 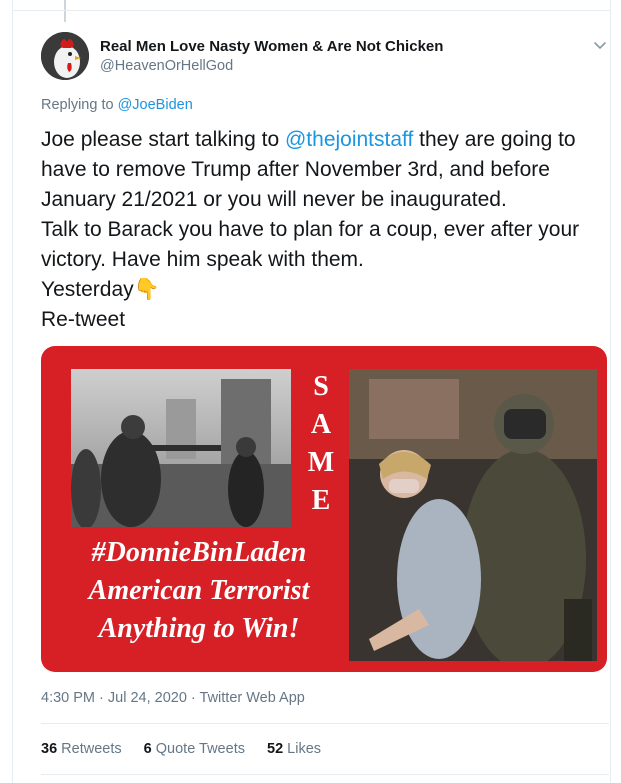 What do you see at coordinates (473, 515) in the screenshot?
I see `protest-photo` at bounding box center [473, 515].